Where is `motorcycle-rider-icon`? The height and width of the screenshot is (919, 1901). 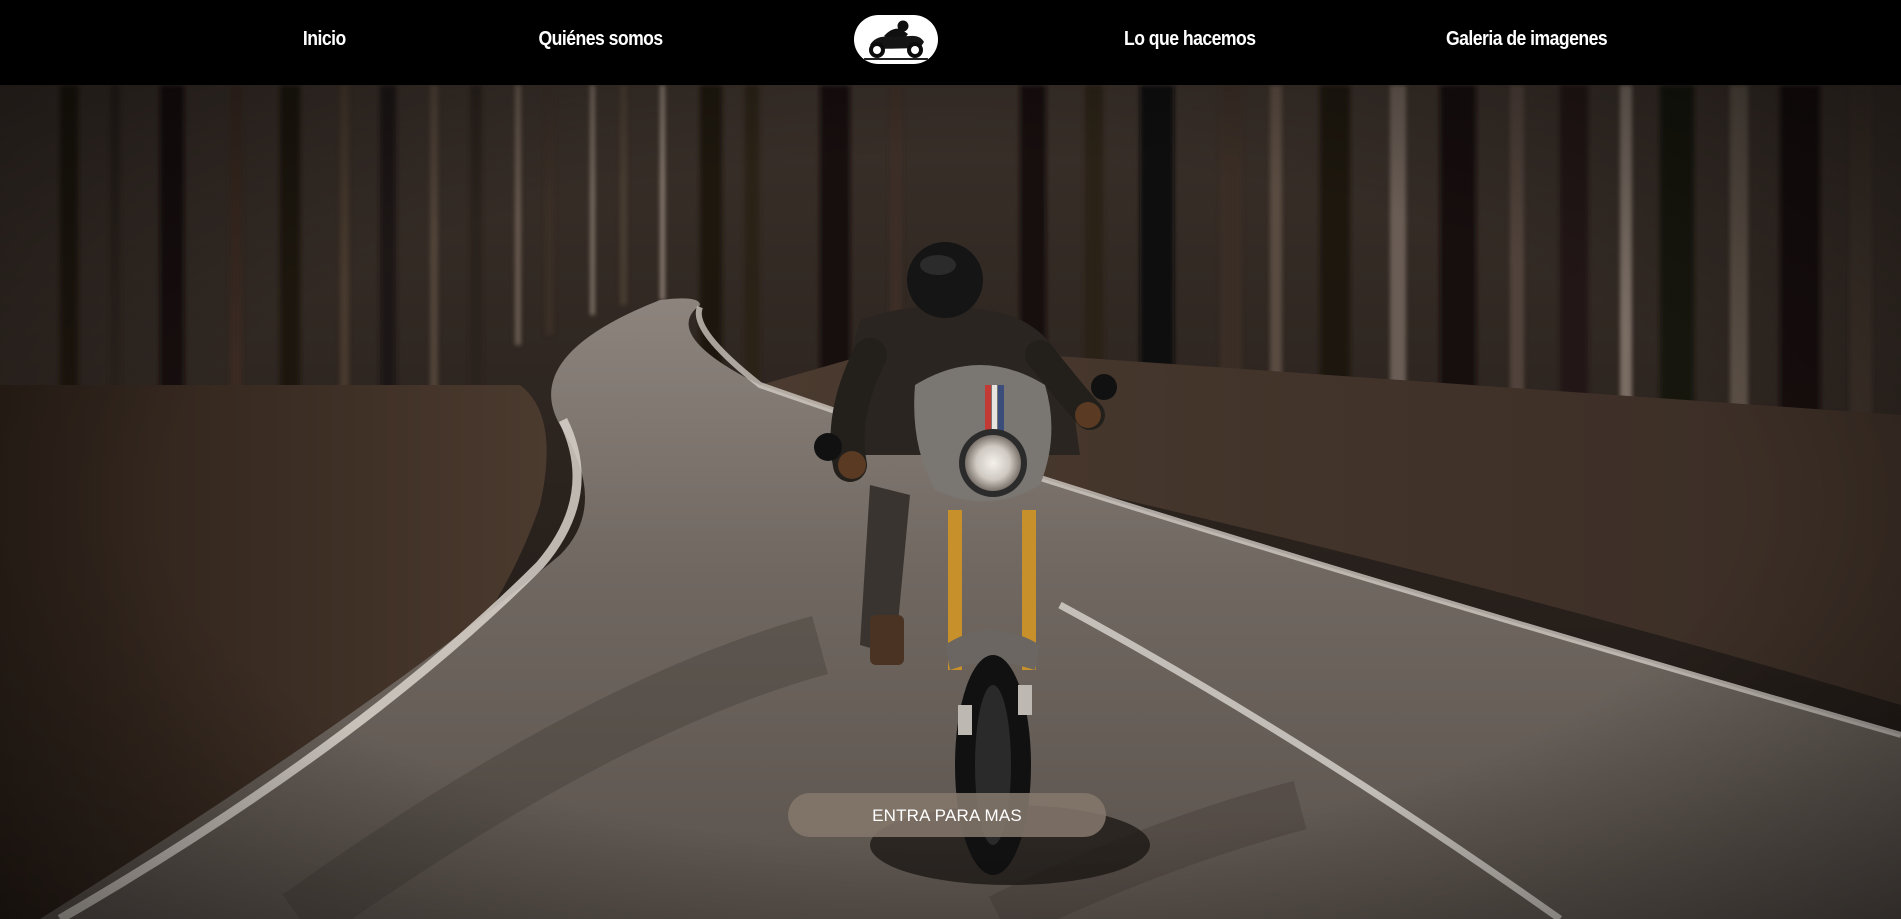
motorcycle-rider-icon is located at coordinates (896, 40).